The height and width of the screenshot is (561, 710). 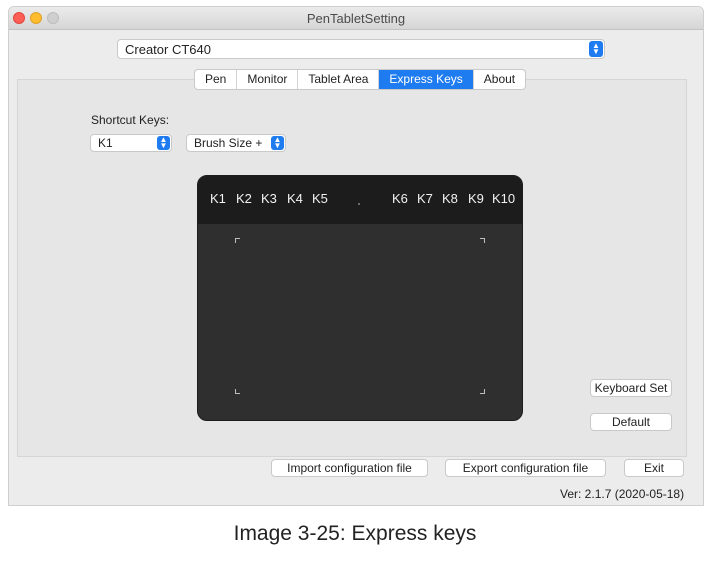 I want to click on device-select-value: Creator CT640, so click(x=168, y=49).